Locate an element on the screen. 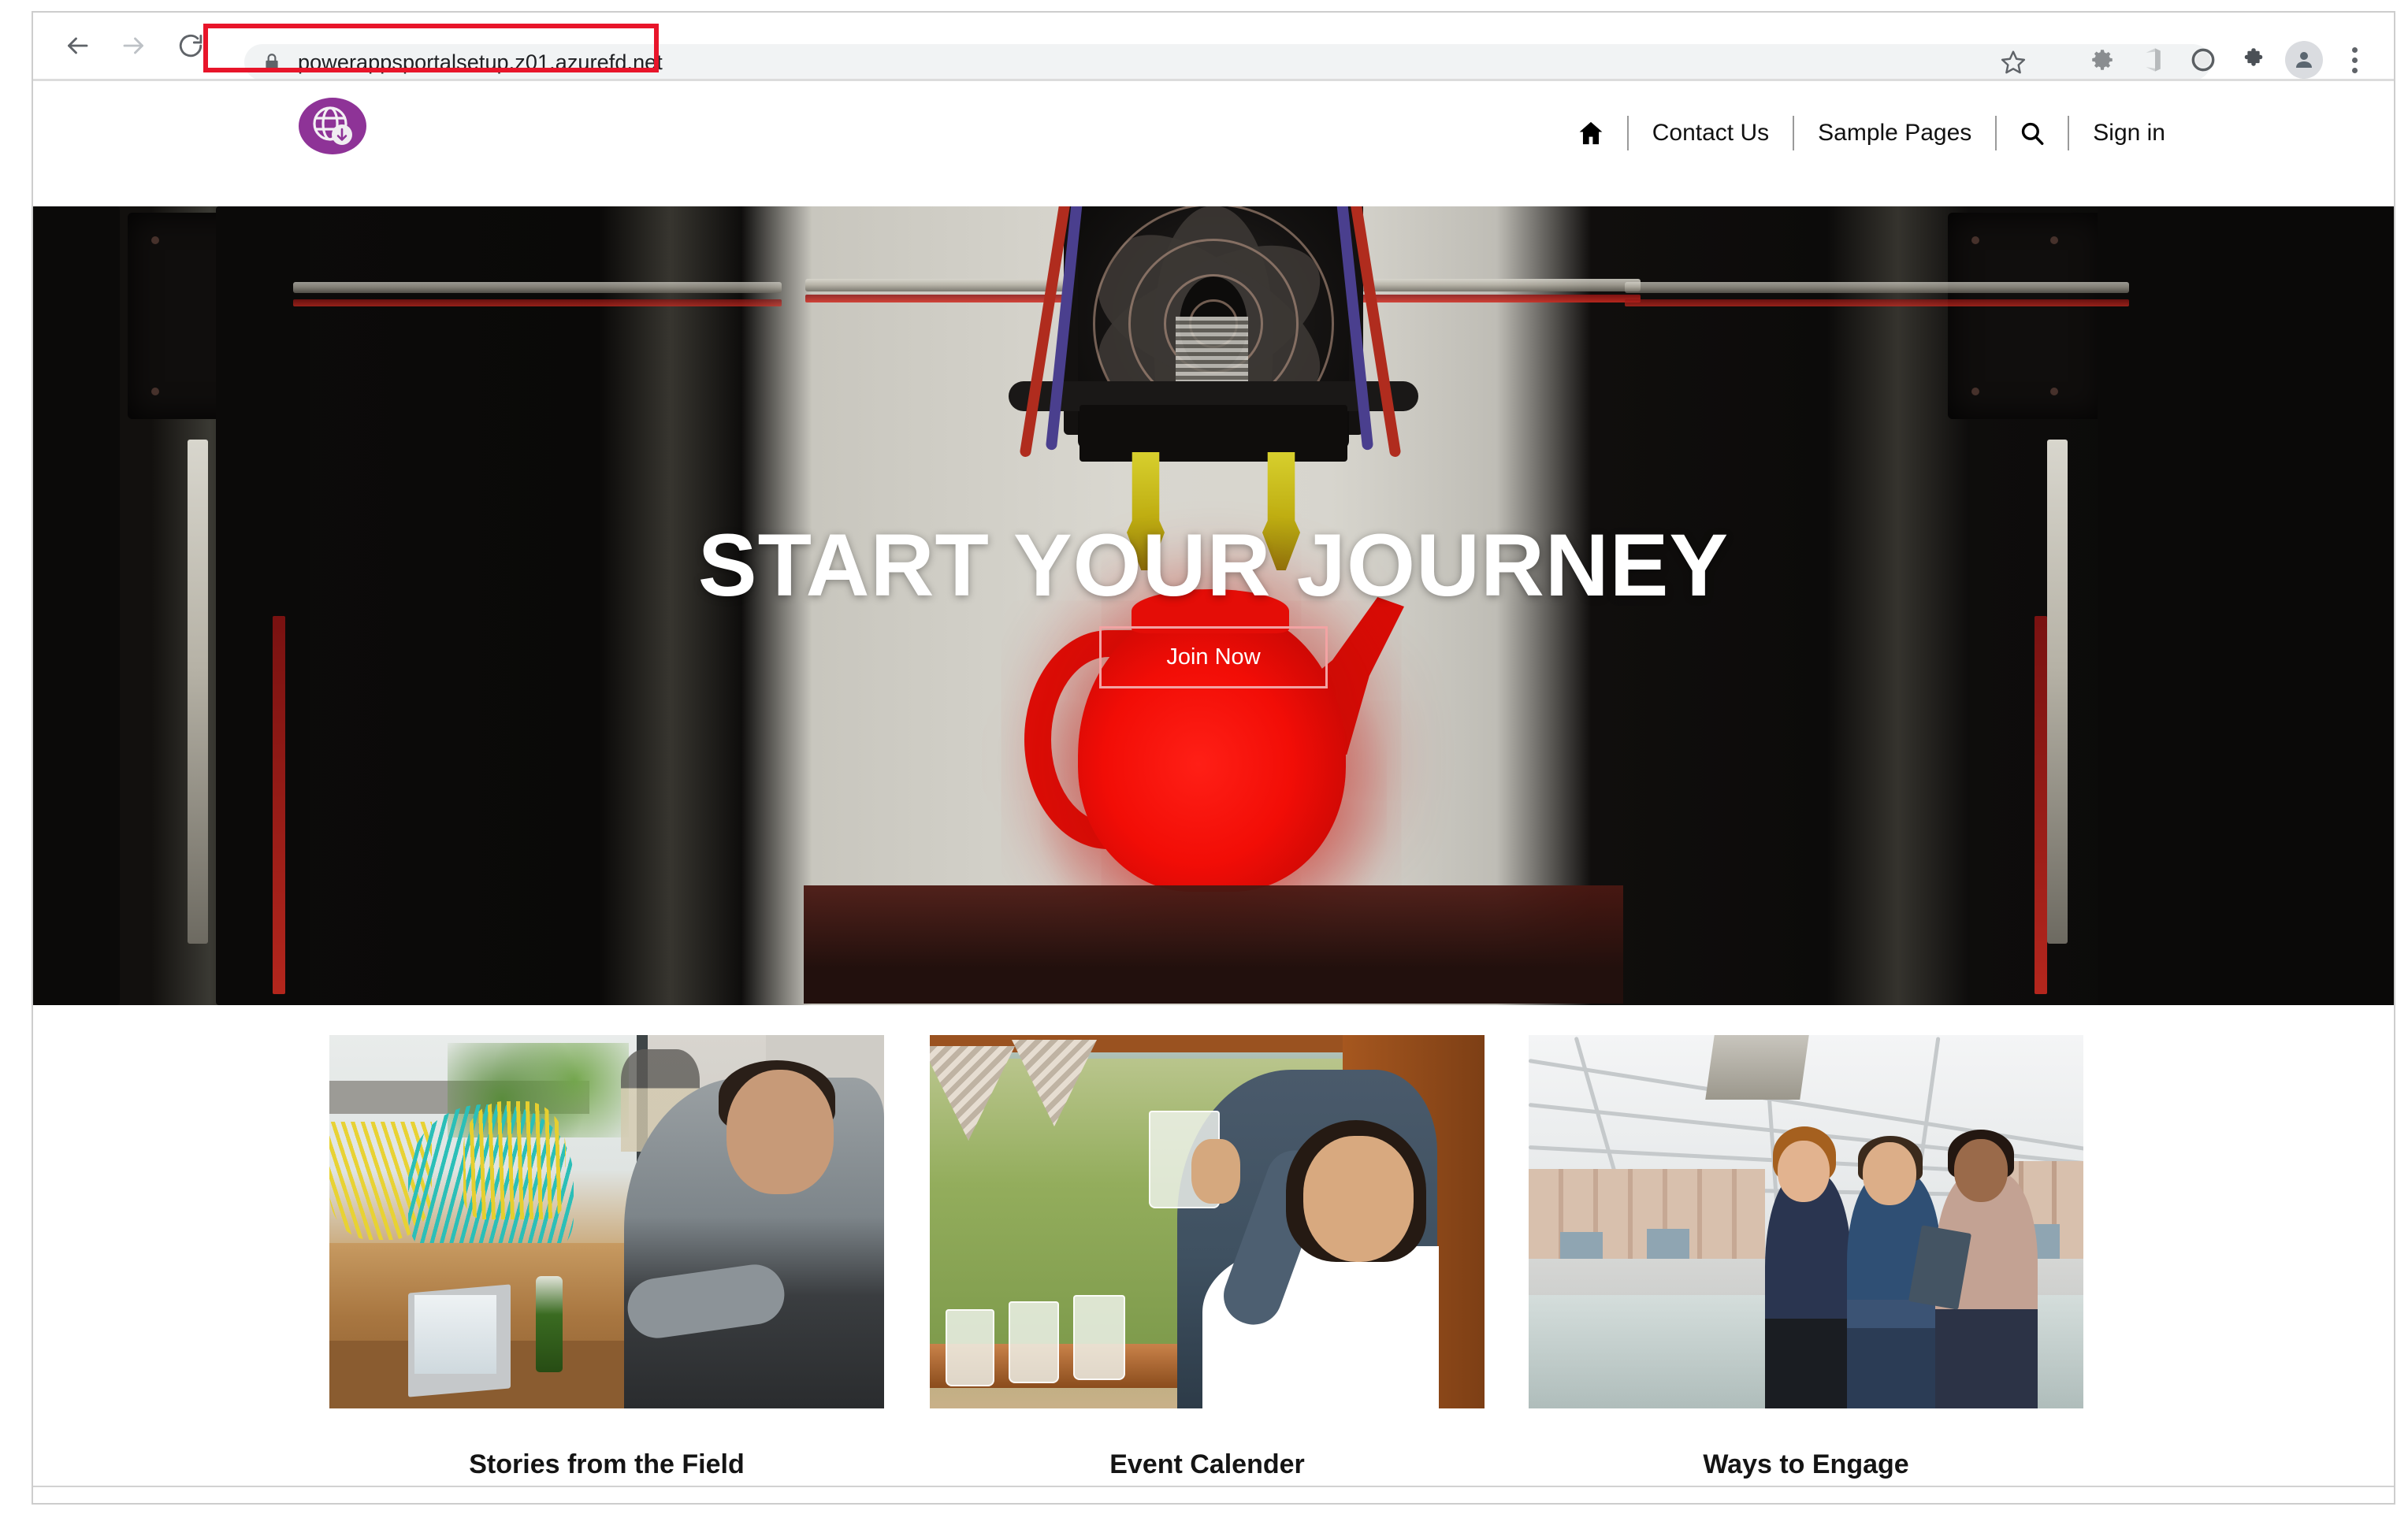  reload-icon is located at coordinates (191, 46).